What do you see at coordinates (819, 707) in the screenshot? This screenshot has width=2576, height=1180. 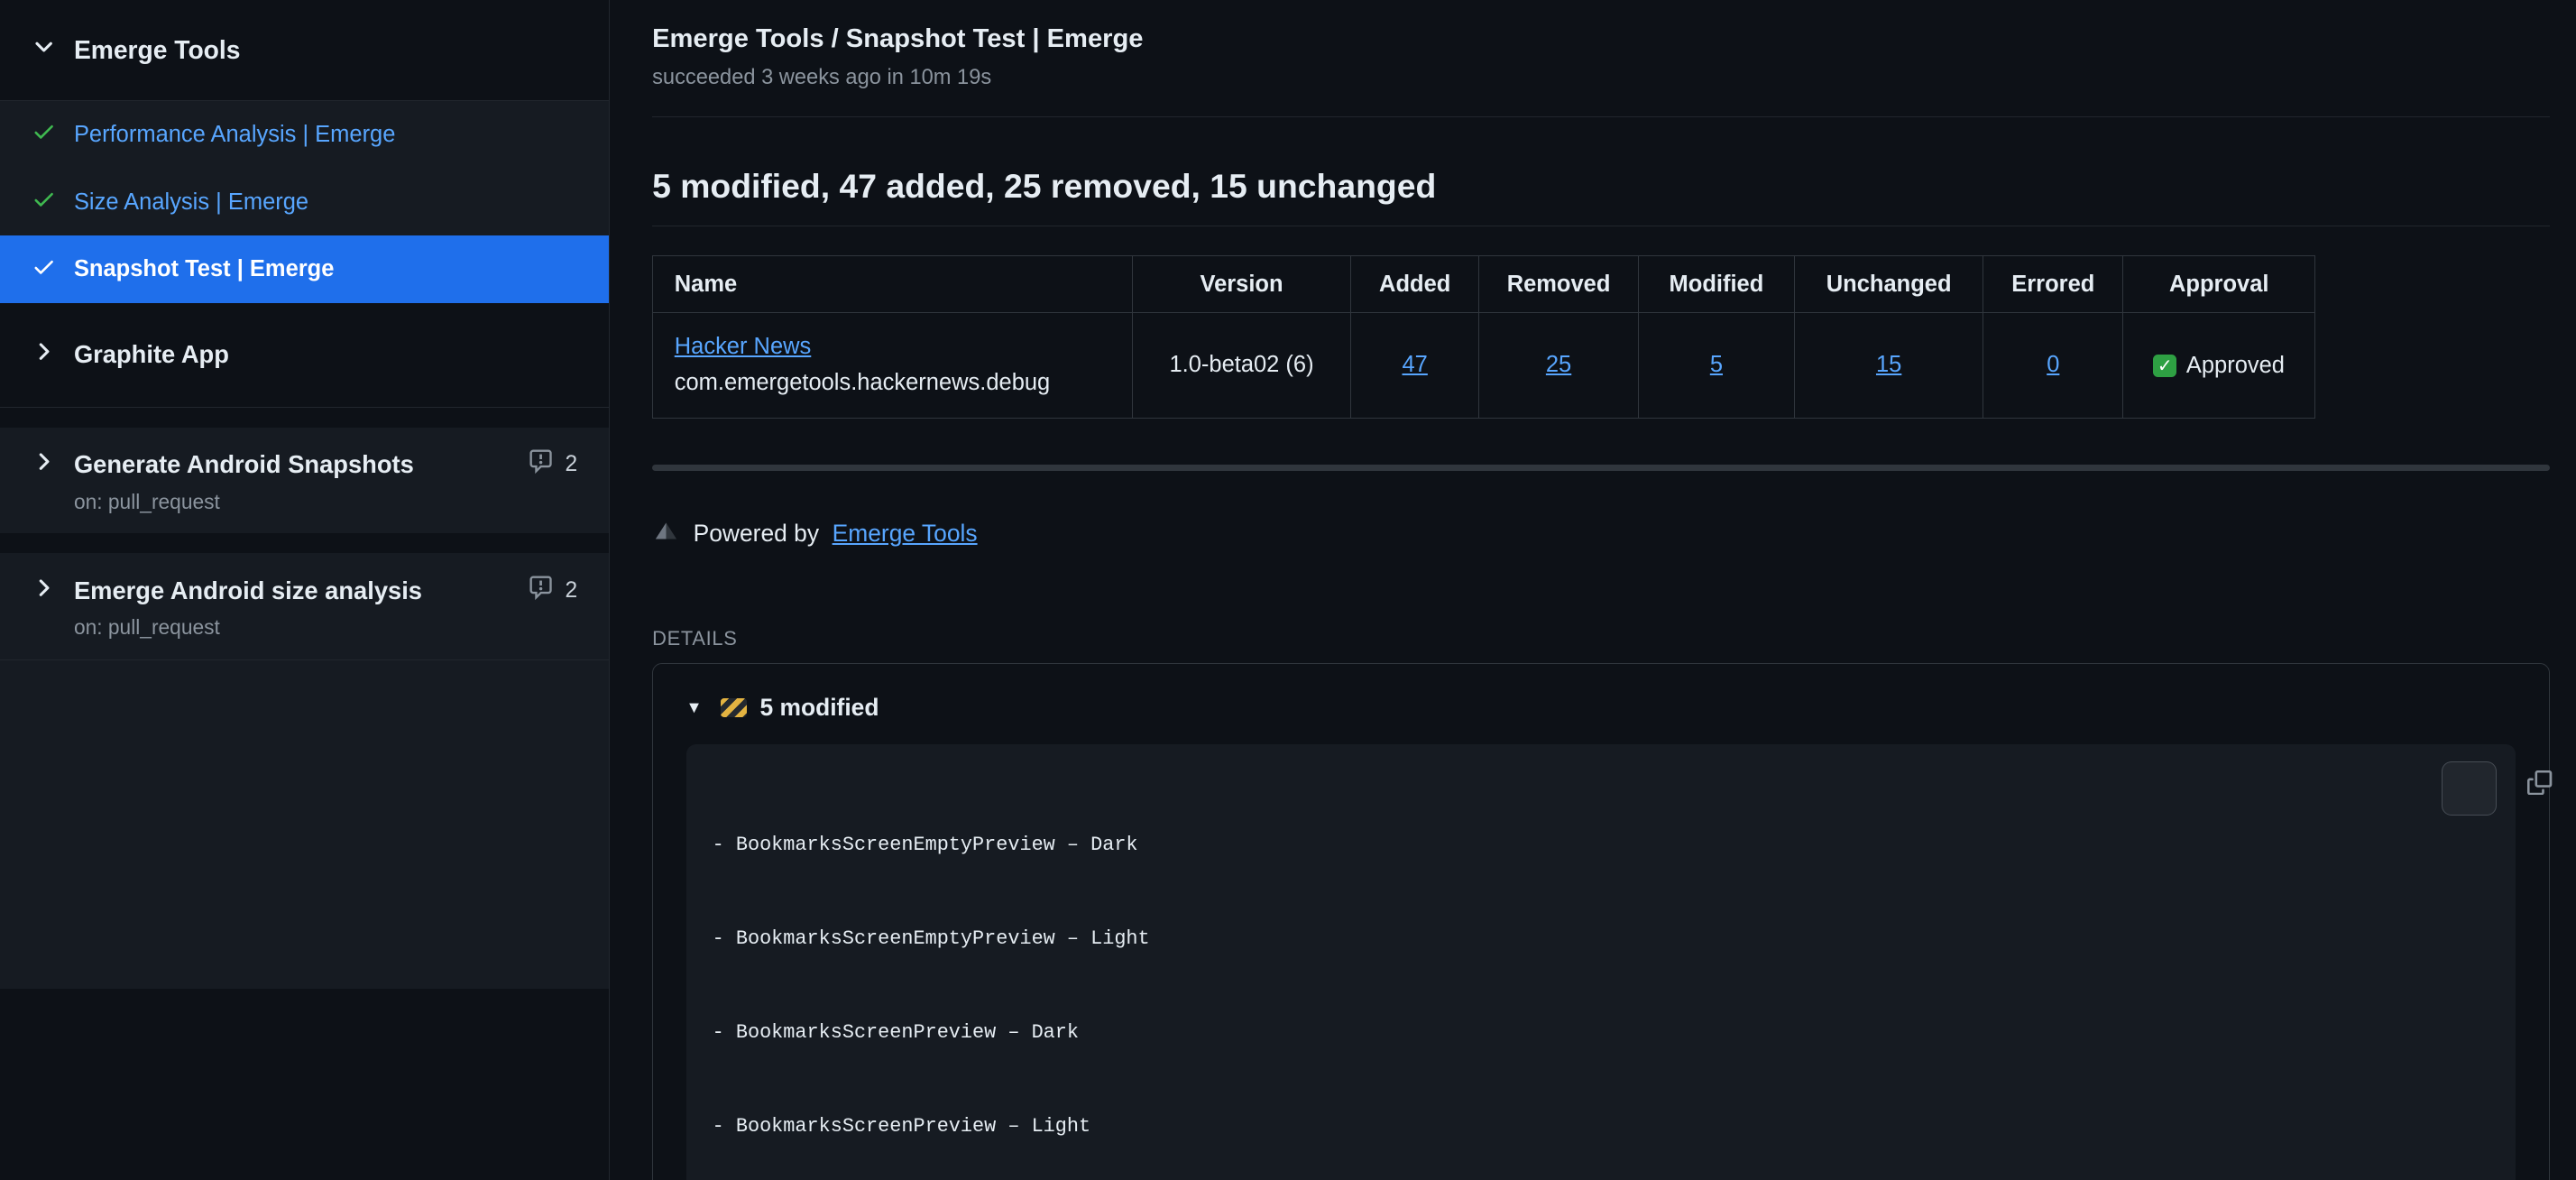 I see `modified-summary-label: 5 modified` at bounding box center [819, 707].